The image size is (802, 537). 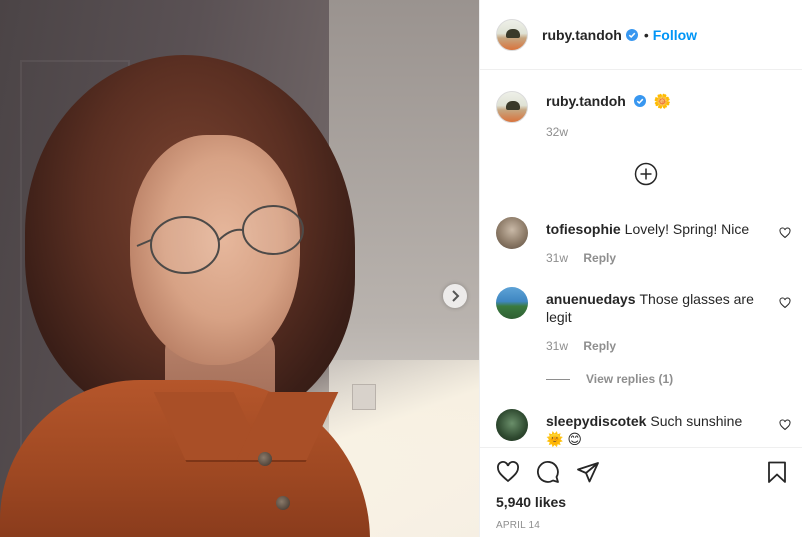 What do you see at coordinates (586, 101) in the screenshot?
I see `caption-username: ruby.tandoh` at bounding box center [586, 101].